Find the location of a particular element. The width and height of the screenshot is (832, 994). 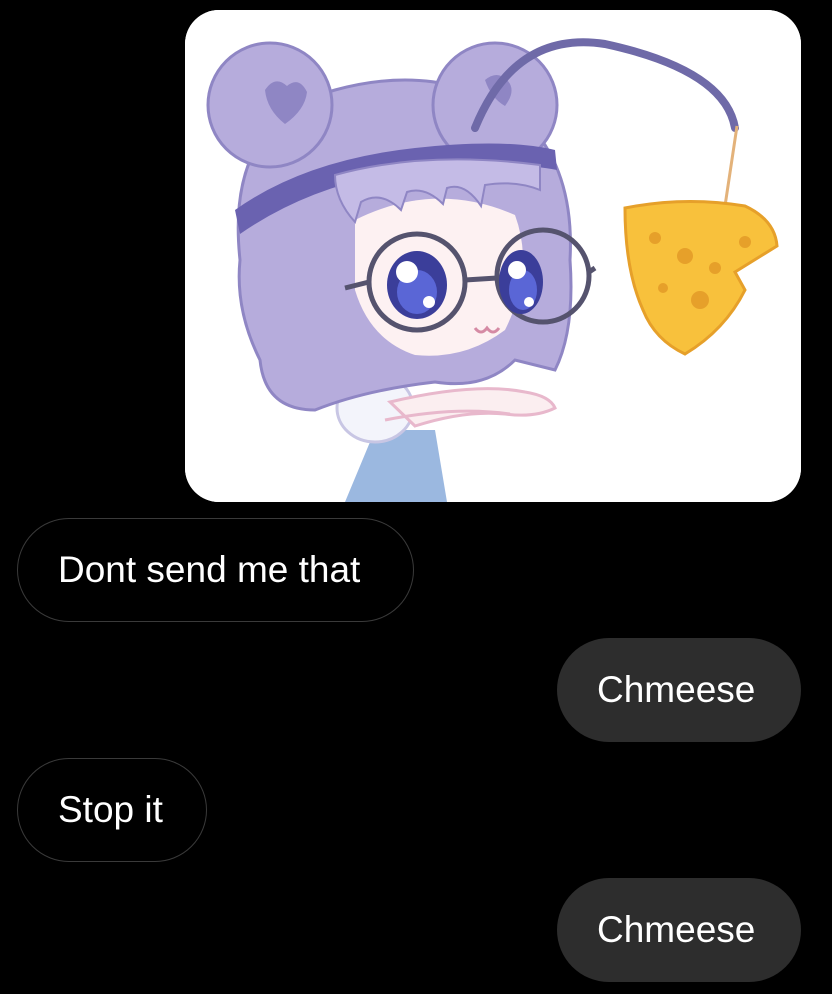

message-text: Stop it is located at coordinates (110, 809).